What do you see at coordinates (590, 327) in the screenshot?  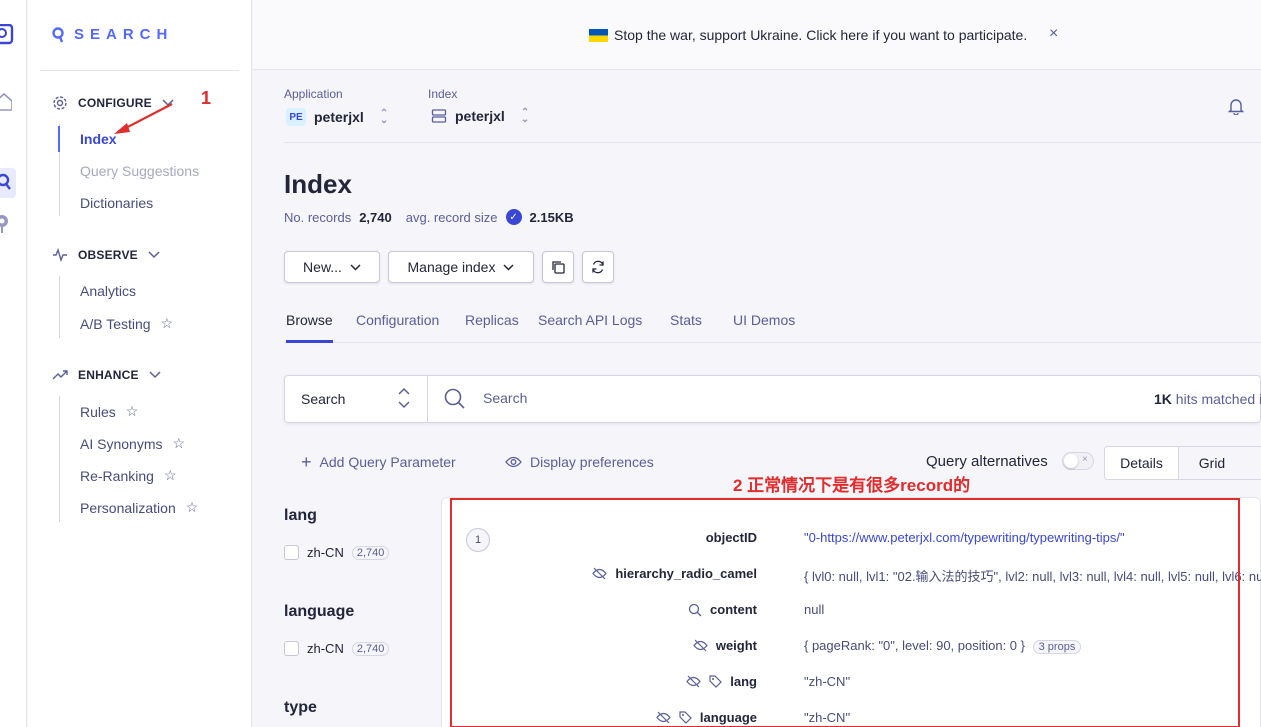 I see `tab-search-api-logs: Search API Logs` at bounding box center [590, 327].